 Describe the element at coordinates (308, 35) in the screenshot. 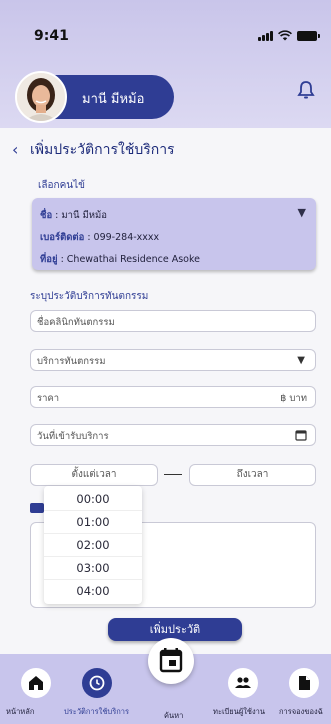

I see `battery-icon` at that location.